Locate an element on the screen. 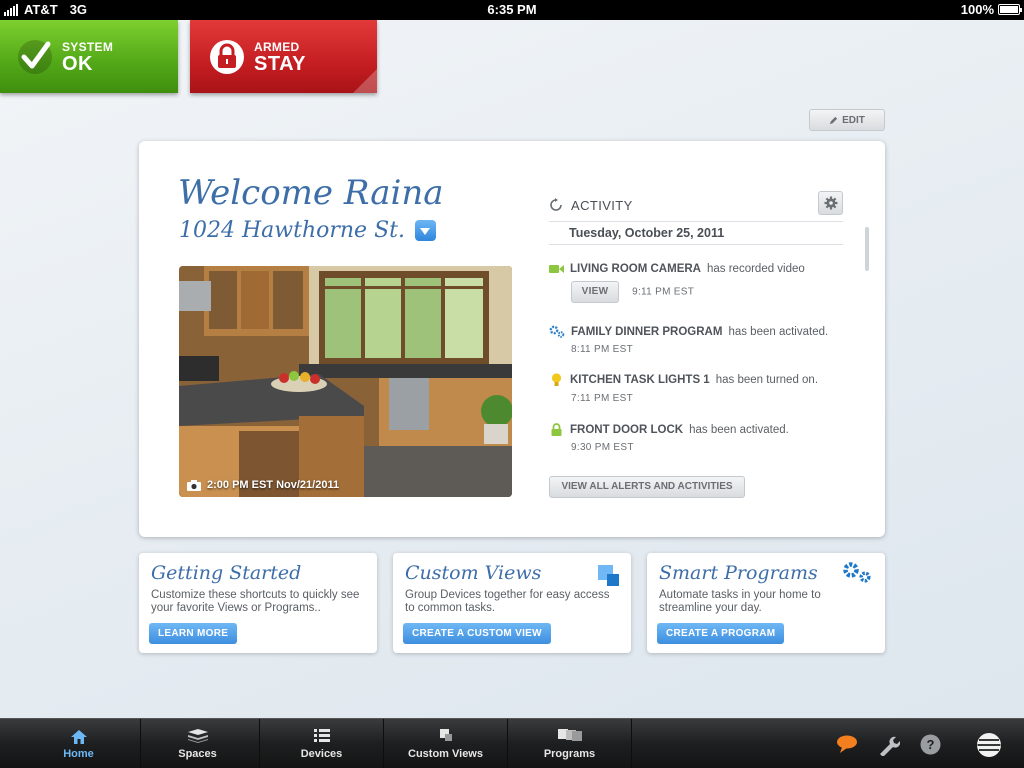 The width and height of the screenshot is (1024, 768). learn-more-button: LEARN MORE is located at coordinates (193, 633).